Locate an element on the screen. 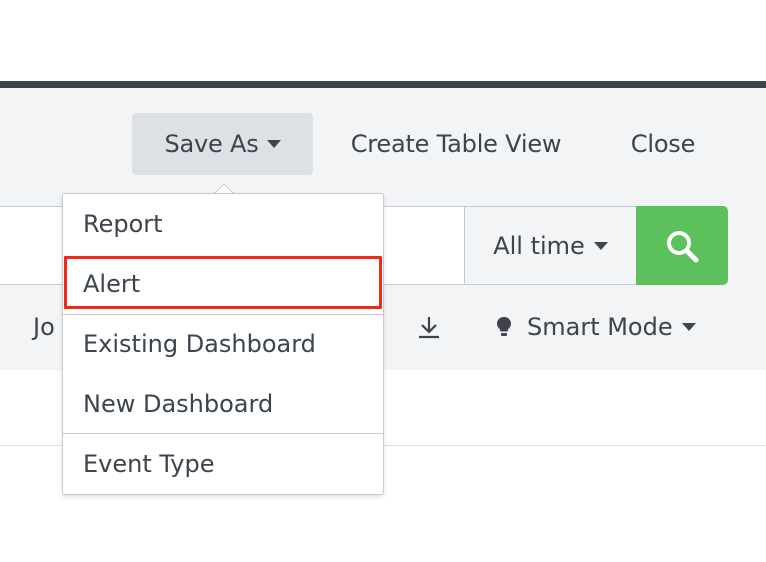 The width and height of the screenshot is (766, 562). search-mode-selector: Smart Mode is located at coordinates (595, 327).